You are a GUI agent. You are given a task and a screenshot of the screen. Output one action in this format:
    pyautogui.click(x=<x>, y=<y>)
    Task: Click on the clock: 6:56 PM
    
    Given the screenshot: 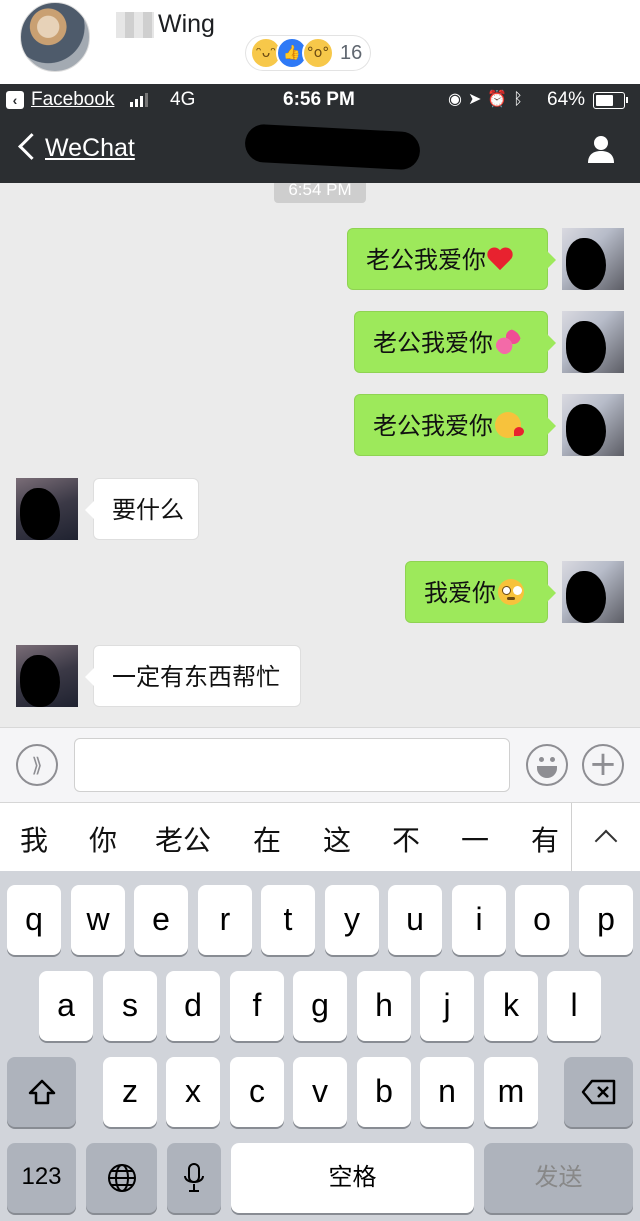 What is the action you would take?
    pyautogui.click(x=319, y=99)
    